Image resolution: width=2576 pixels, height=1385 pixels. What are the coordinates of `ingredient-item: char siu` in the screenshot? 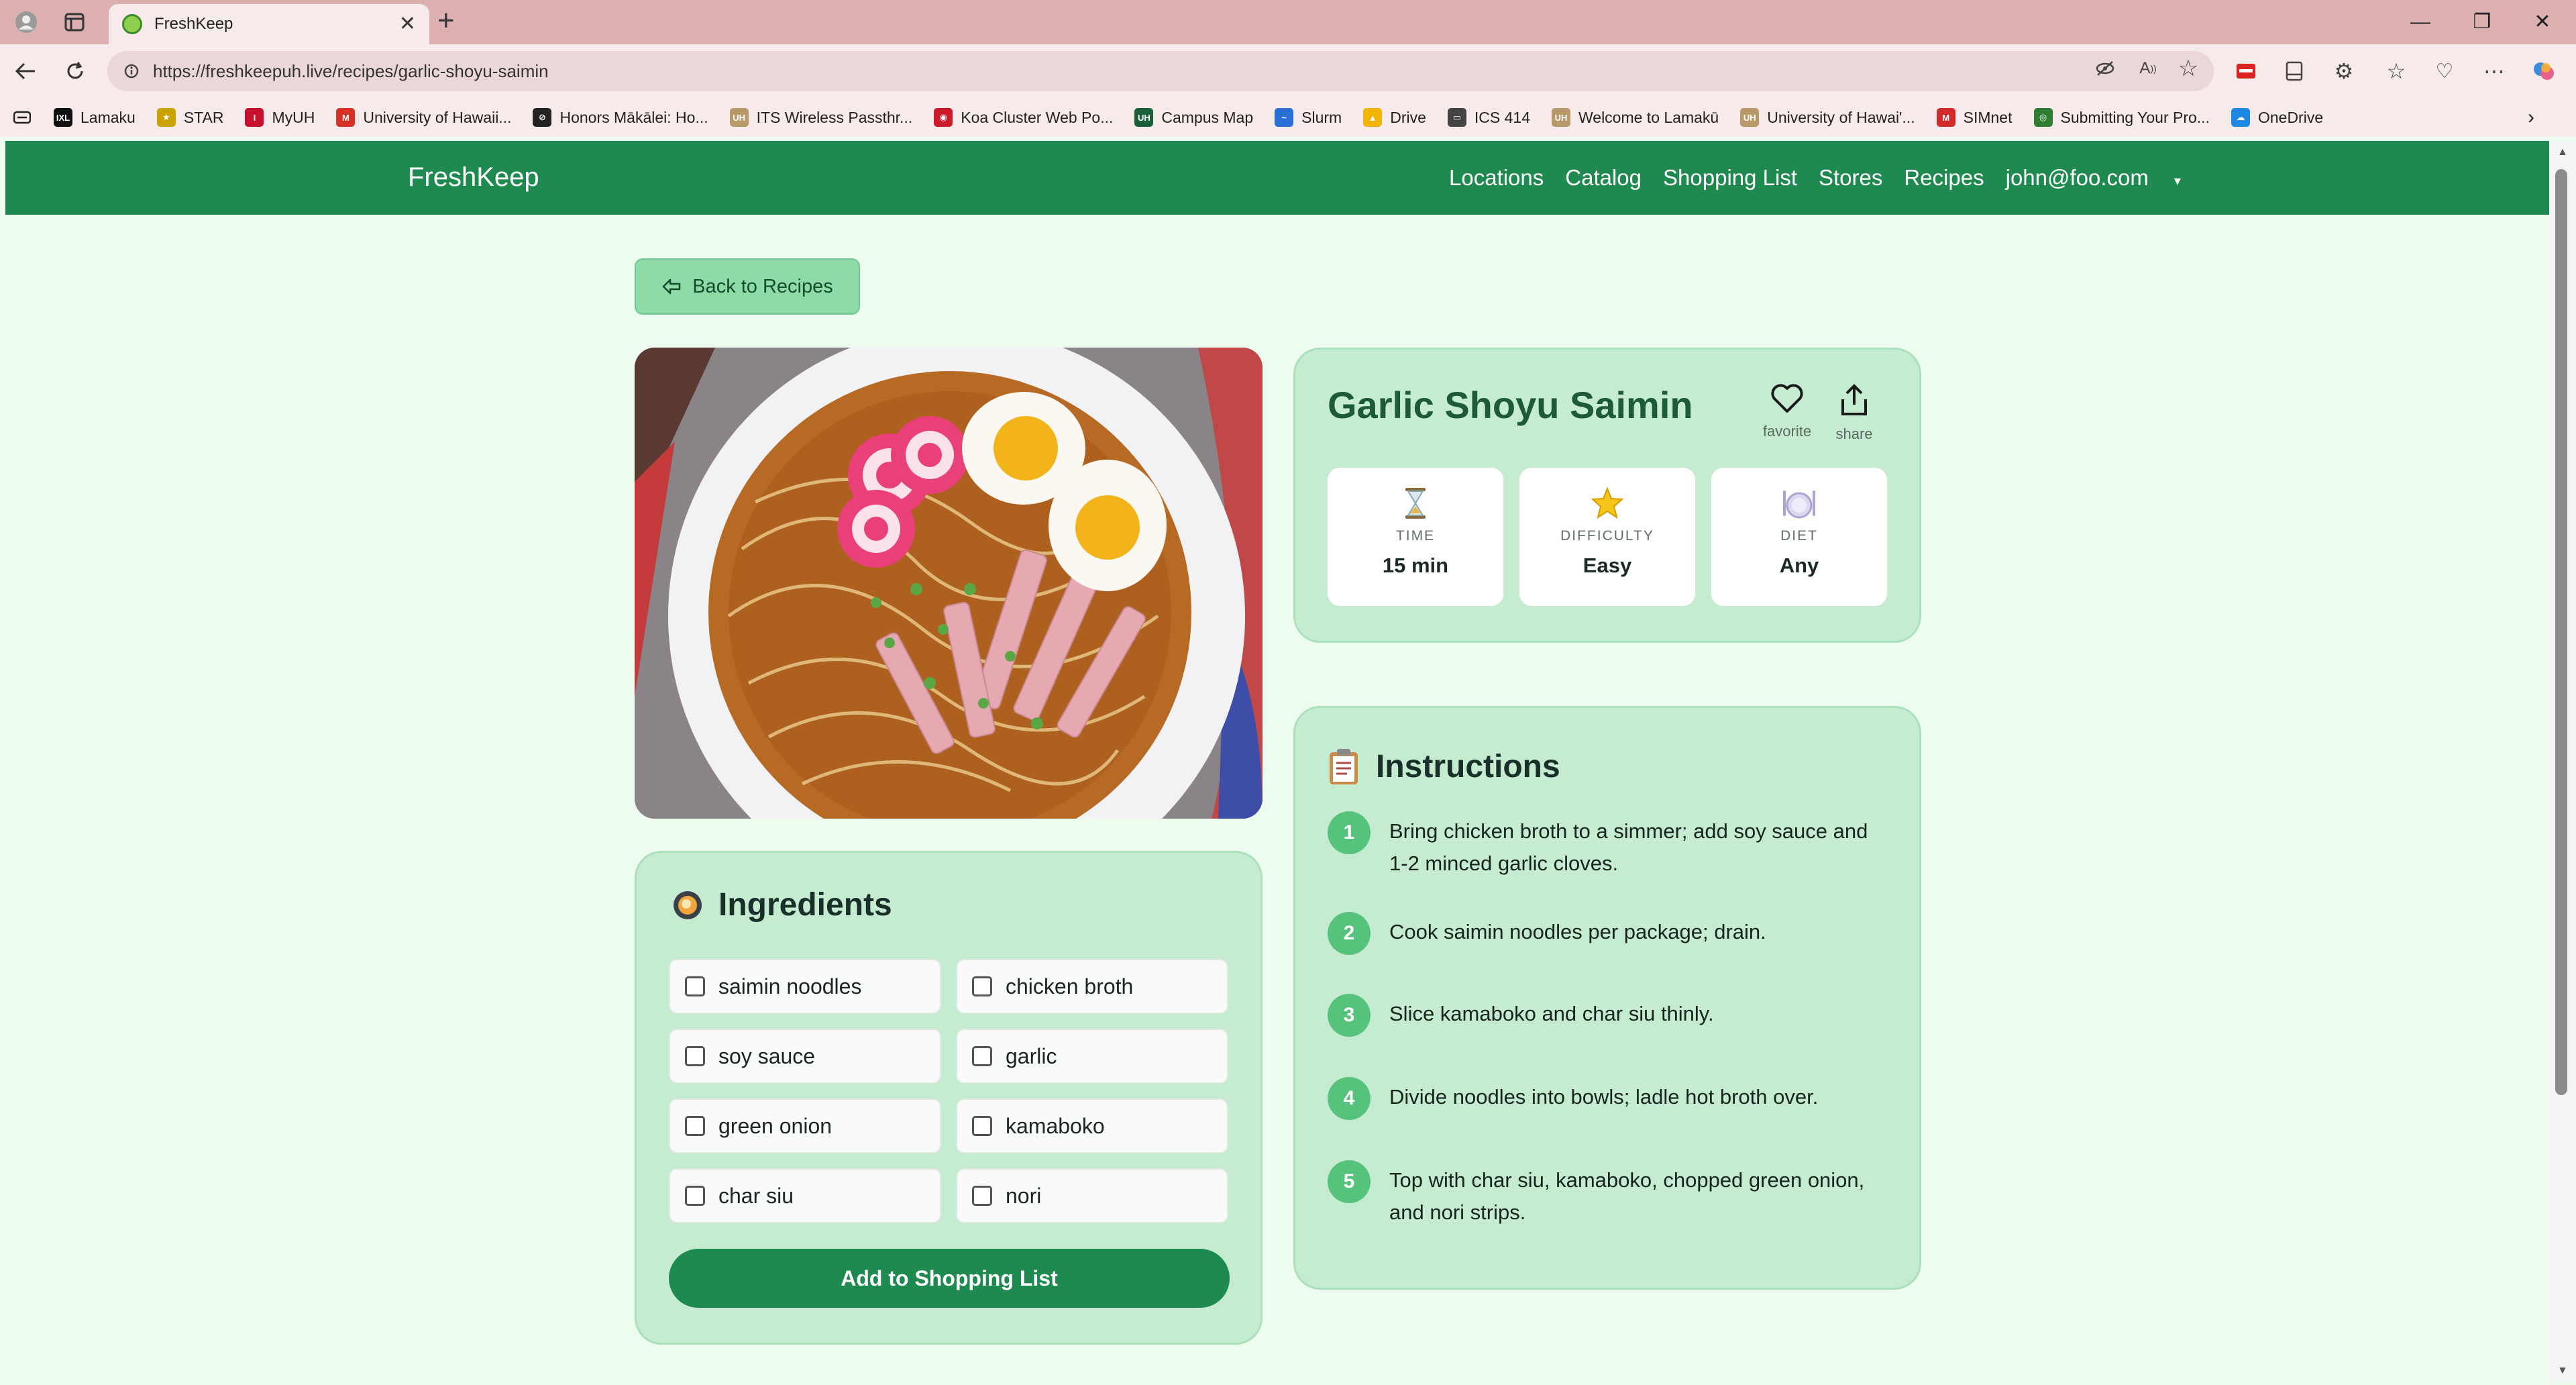 It's located at (805, 1195).